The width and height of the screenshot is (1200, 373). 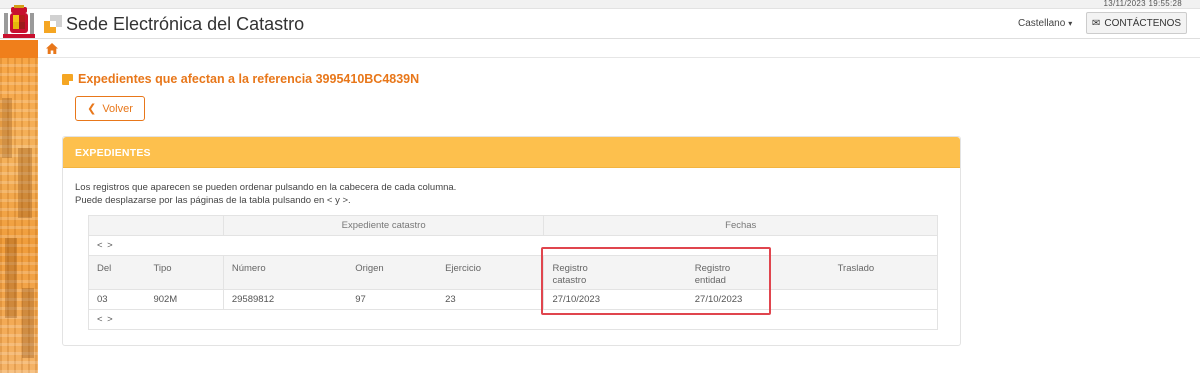 What do you see at coordinates (383, 225) in the screenshot?
I see `group-header-expediente: Expediente catastro` at bounding box center [383, 225].